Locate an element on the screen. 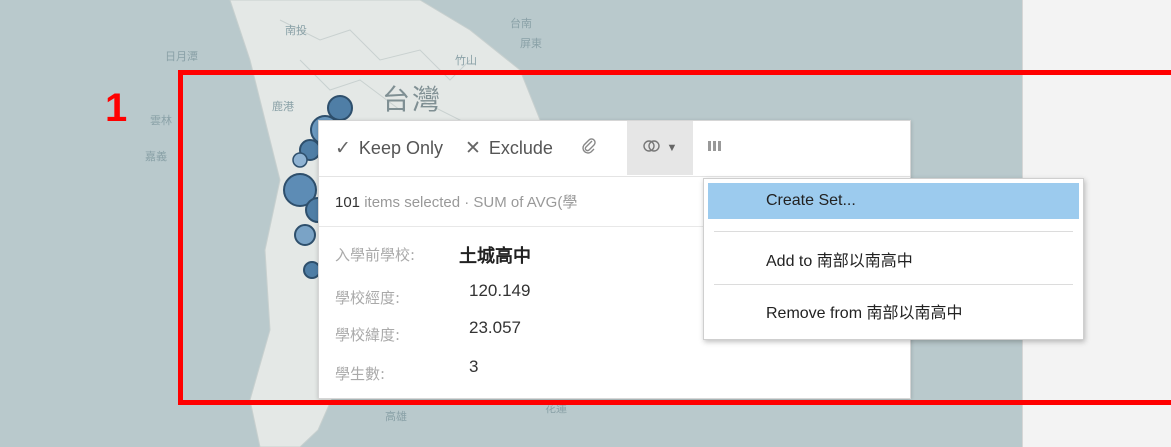 The height and width of the screenshot is (447, 1171). map-place-label: 高雄 is located at coordinates (396, 416).